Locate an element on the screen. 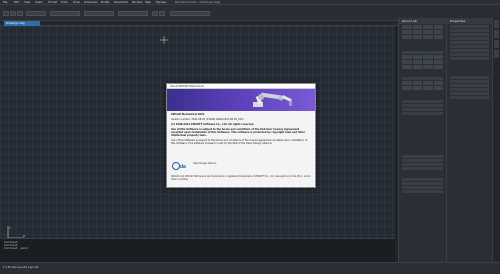 The height and width of the screenshot is (274, 500). oda-logo-icon: da is located at coordinates (179, 166).